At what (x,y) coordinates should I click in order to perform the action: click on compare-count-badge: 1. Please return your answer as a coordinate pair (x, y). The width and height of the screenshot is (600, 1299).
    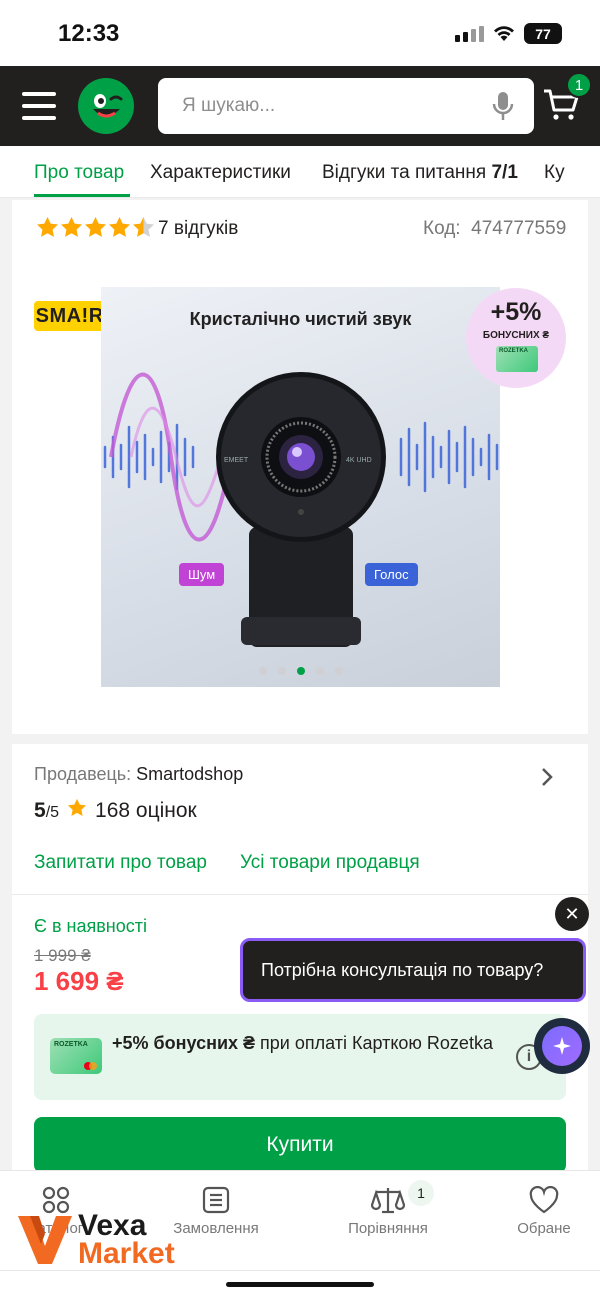
    Looking at the image, I should click on (421, 1193).